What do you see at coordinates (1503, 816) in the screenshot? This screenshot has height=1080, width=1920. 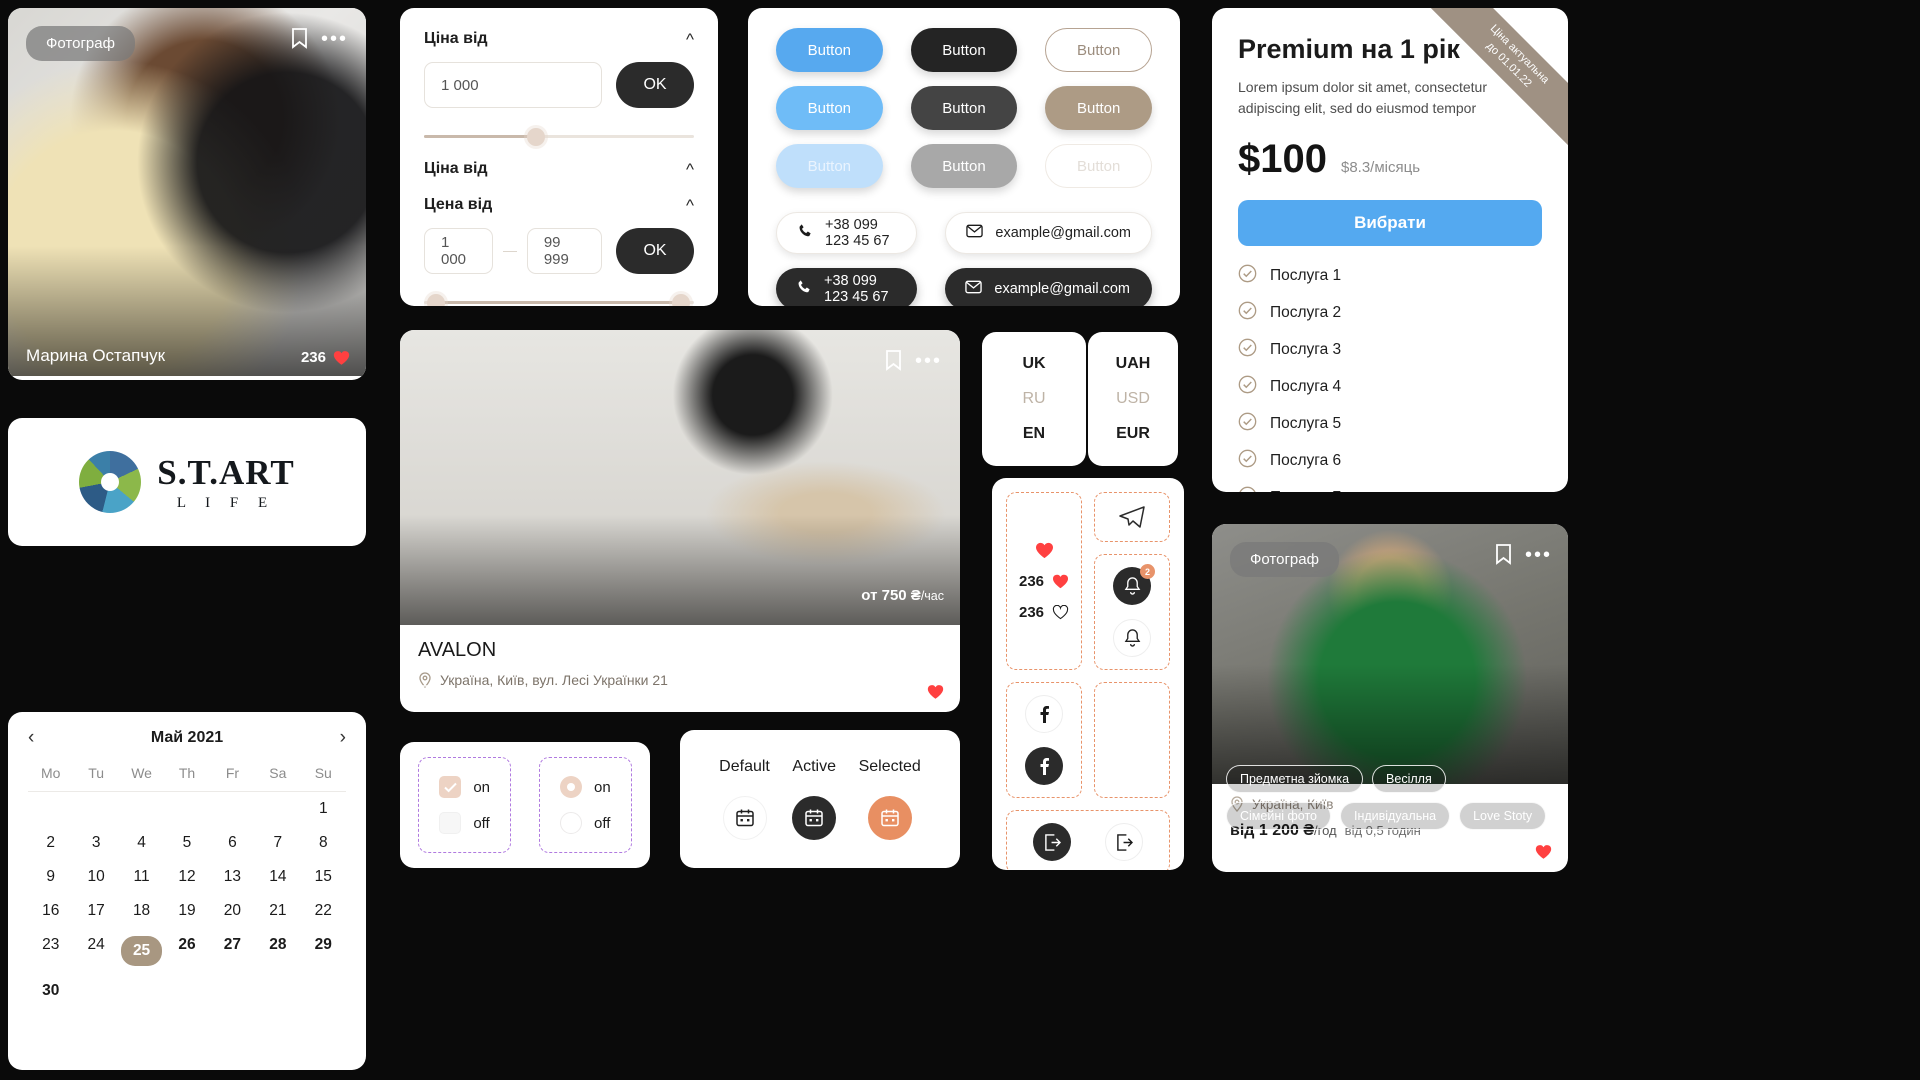 I see `photographer-tag-5: Love Stoty` at bounding box center [1503, 816].